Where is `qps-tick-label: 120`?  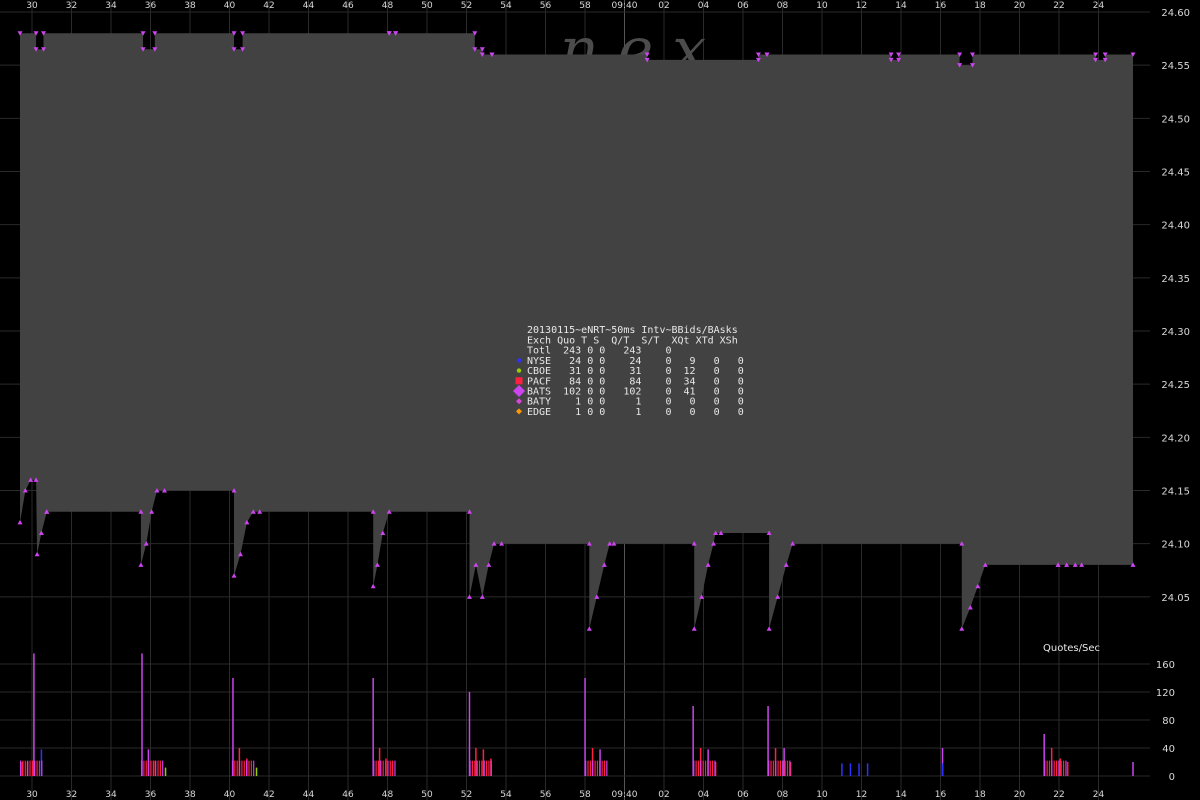 qps-tick-label: 120 is located at coordinates (1165, 693).